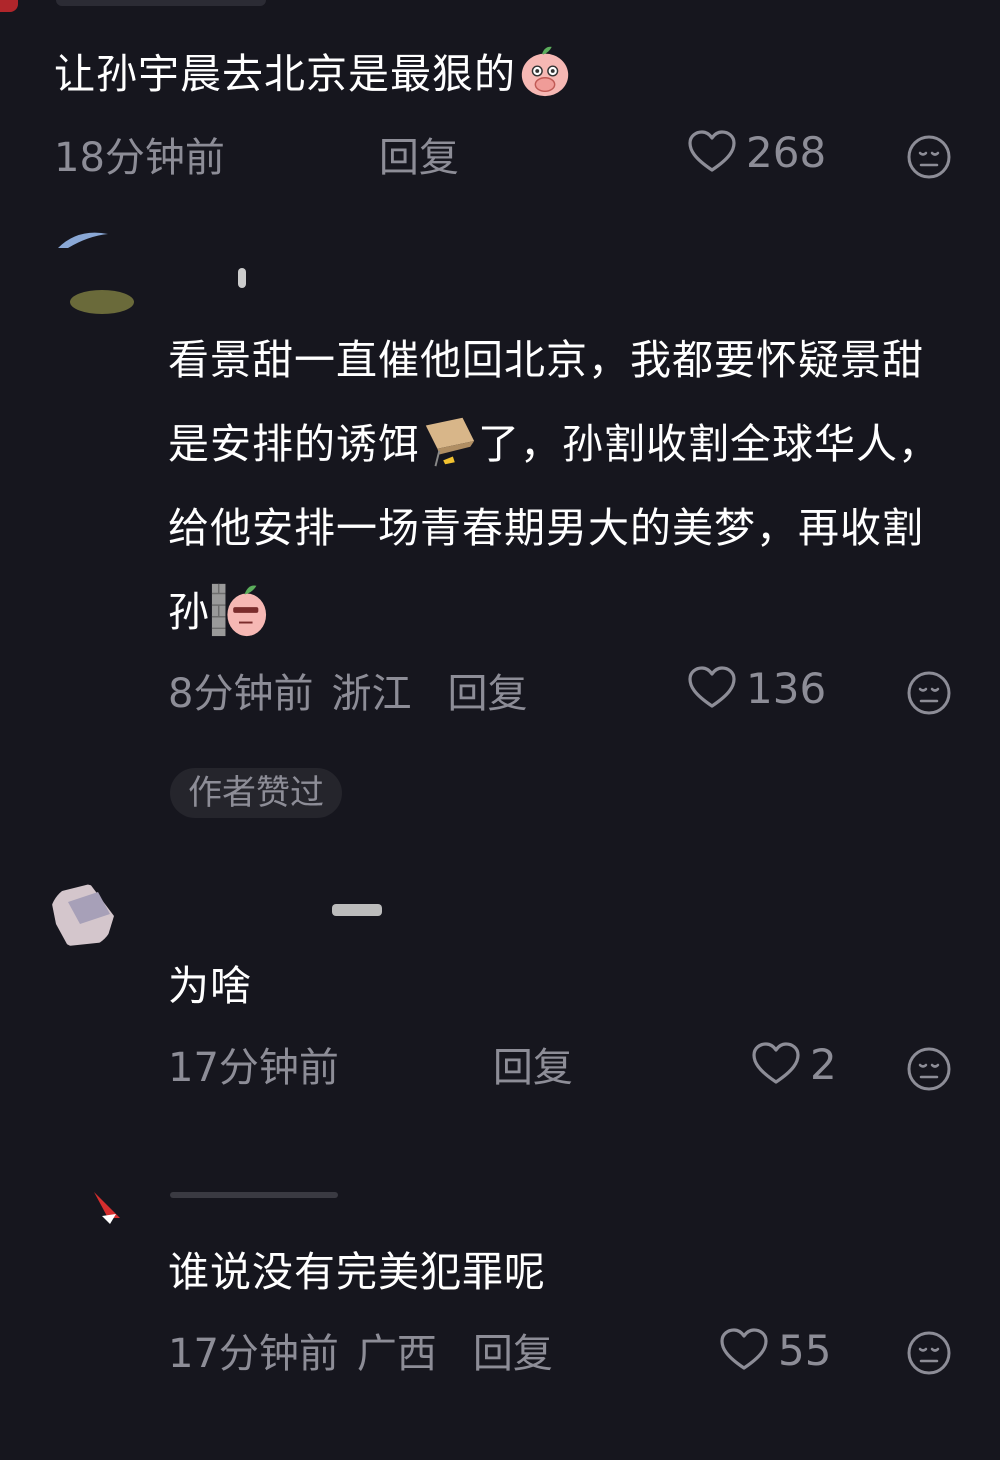 This screenshot has height=1460, width=1000. I want to click on peach-covering-mouth-emoji, so click(545, 71).